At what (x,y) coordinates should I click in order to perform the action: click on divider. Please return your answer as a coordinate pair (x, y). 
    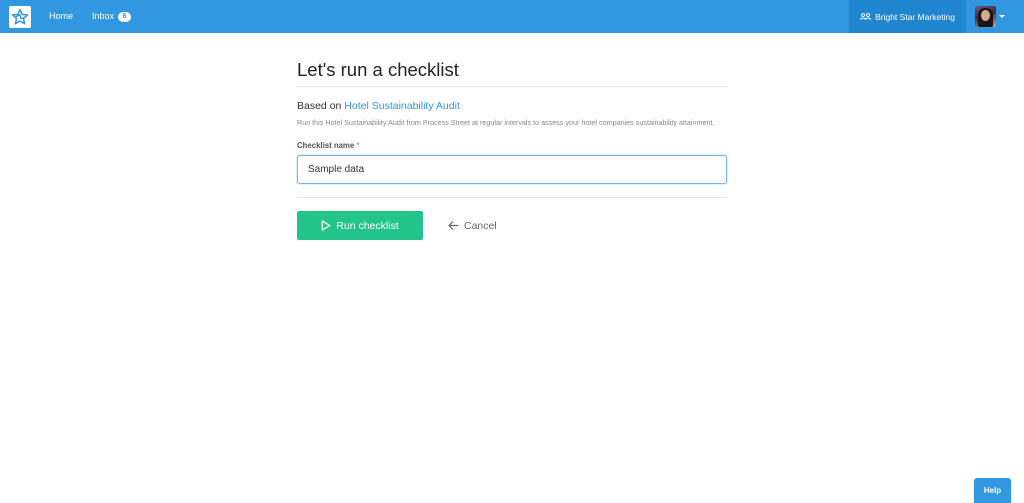
    Looking at the image, I should click on (512, 197).